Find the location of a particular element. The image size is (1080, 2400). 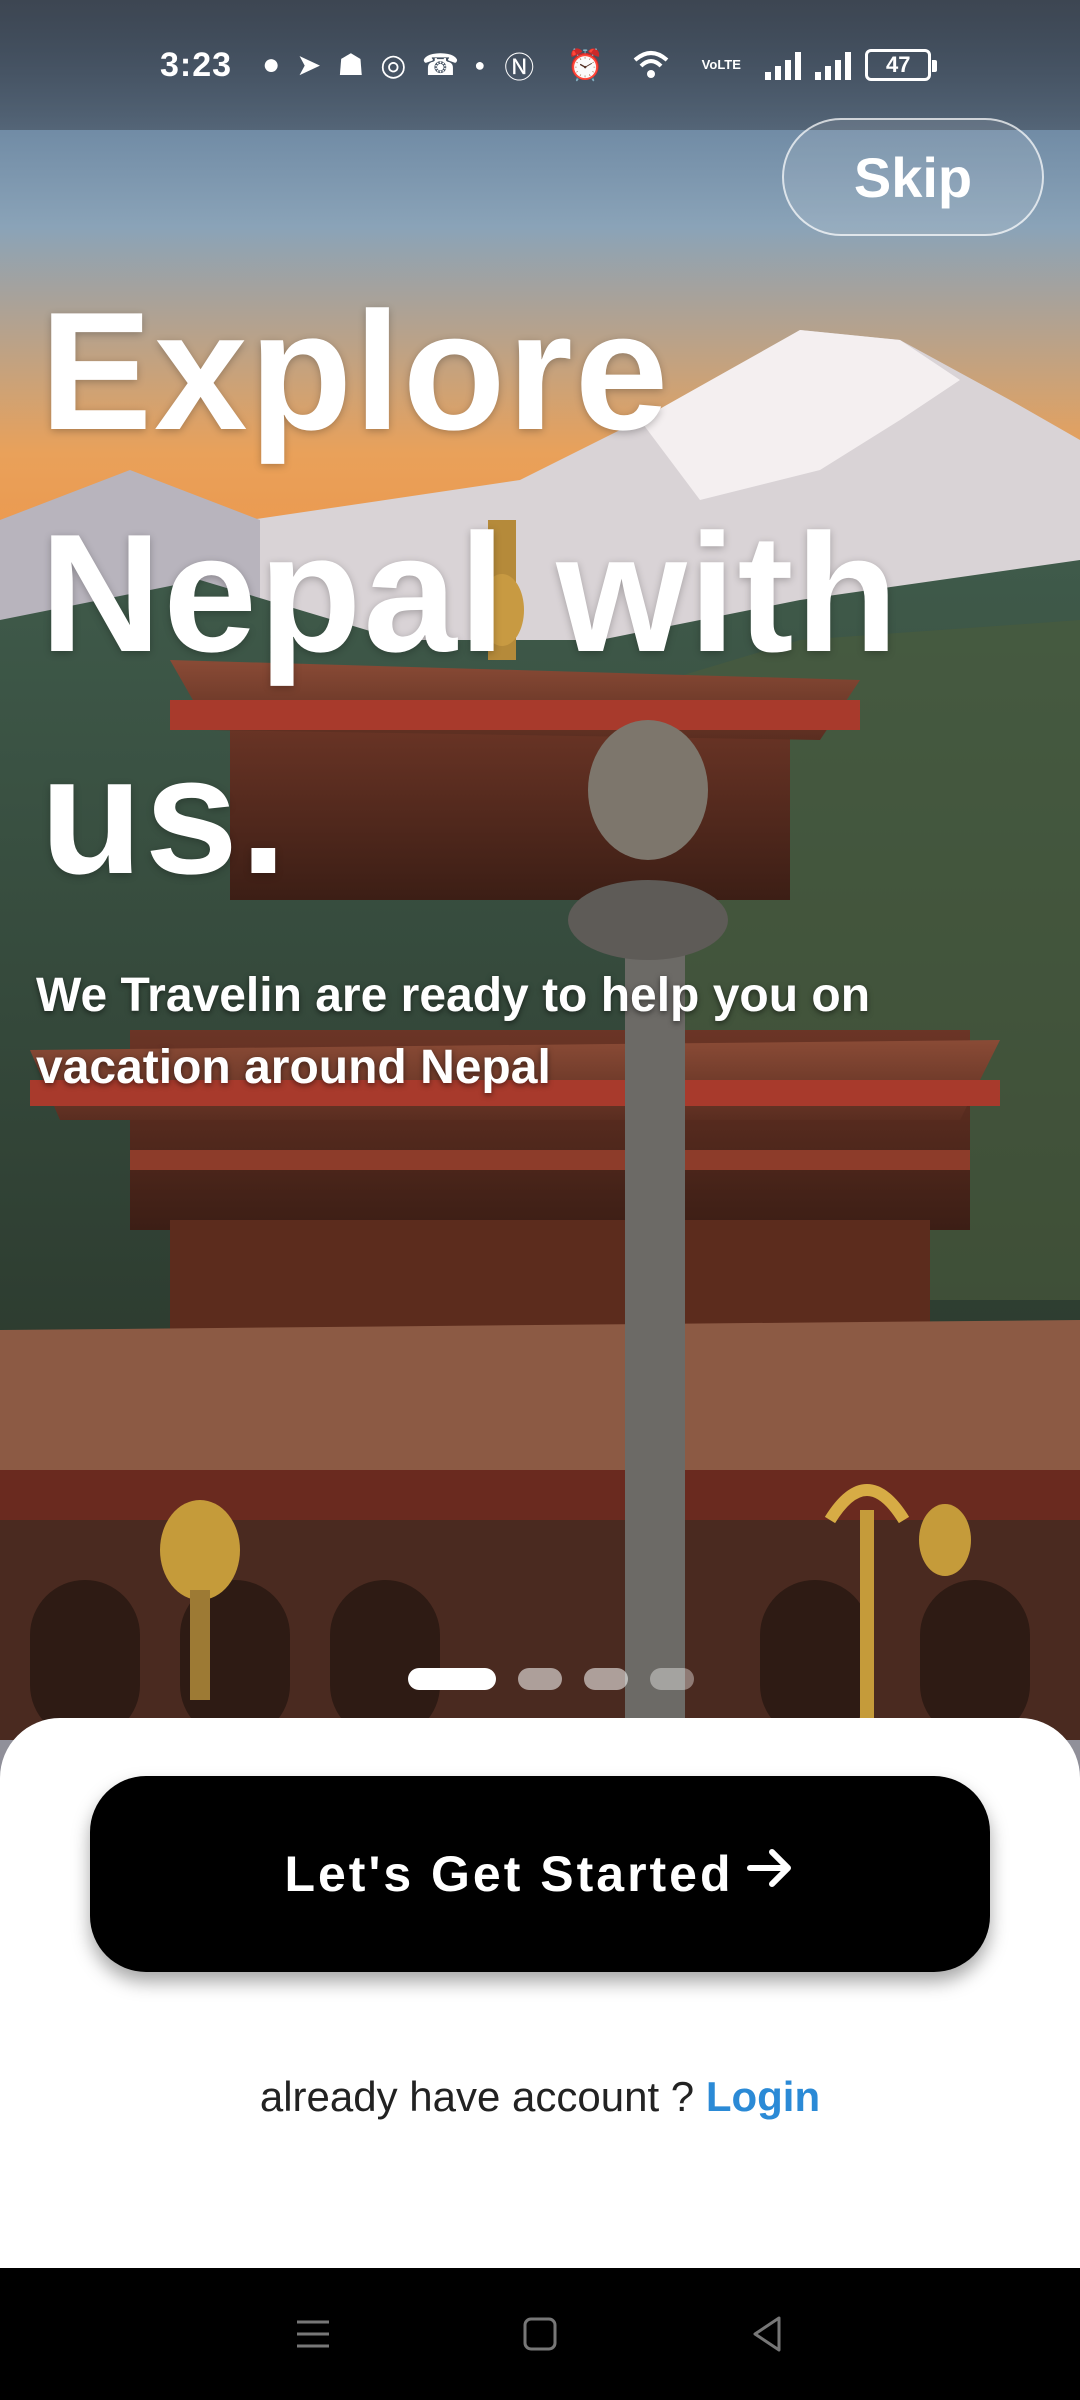

subtitle-line: We Travelin are ready to help you on is located at coordinates (453, 995).